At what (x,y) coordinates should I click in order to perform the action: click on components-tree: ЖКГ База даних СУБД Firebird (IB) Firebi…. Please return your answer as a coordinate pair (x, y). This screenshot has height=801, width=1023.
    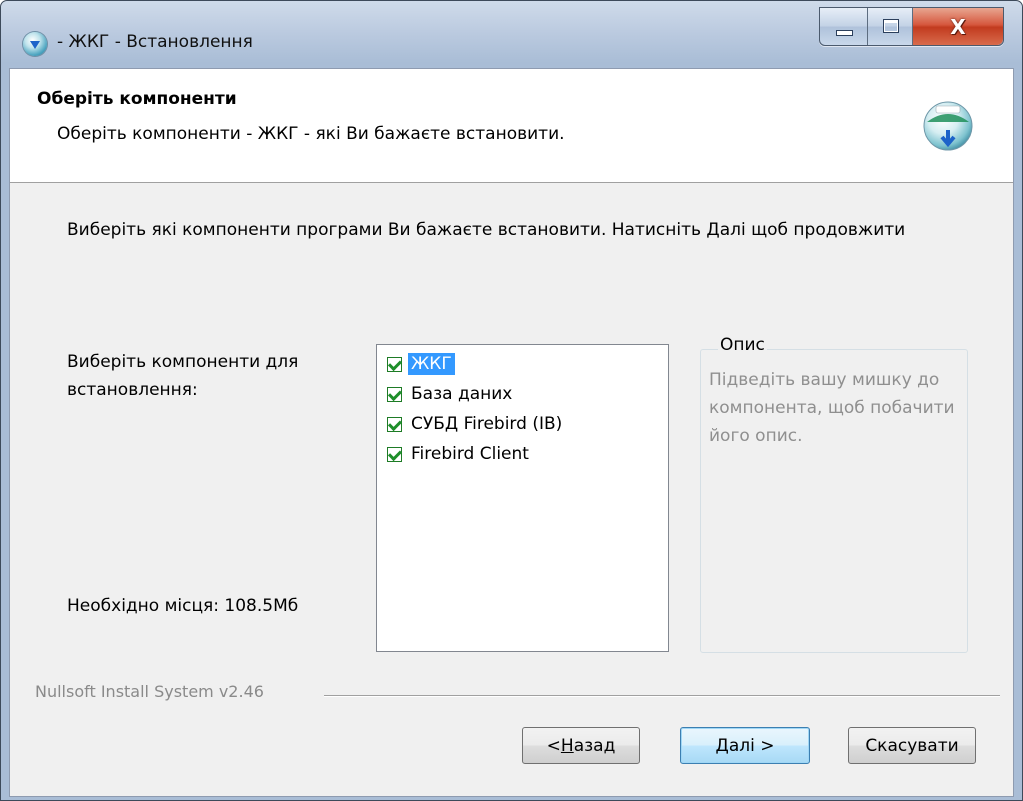
    Looking at the image, I should click on (522, 498).